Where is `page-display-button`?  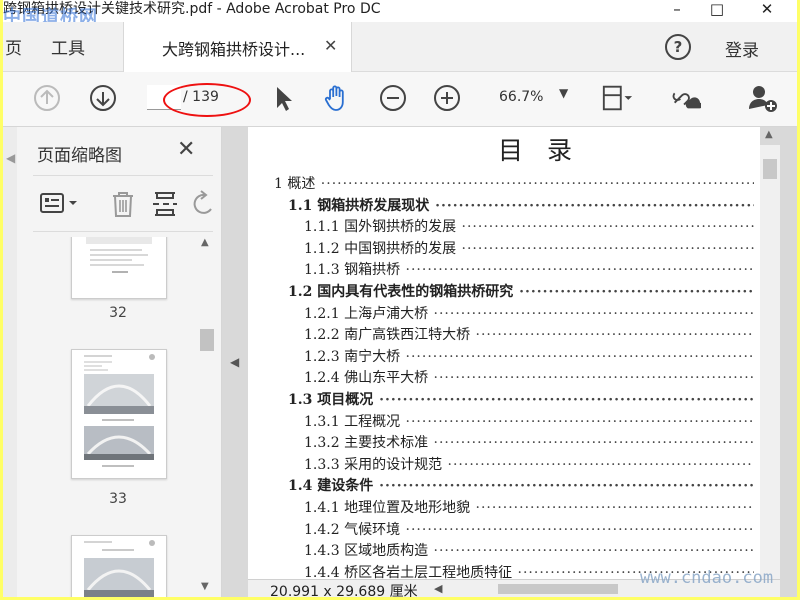 page-display-button is located at coordinates (617, 98).